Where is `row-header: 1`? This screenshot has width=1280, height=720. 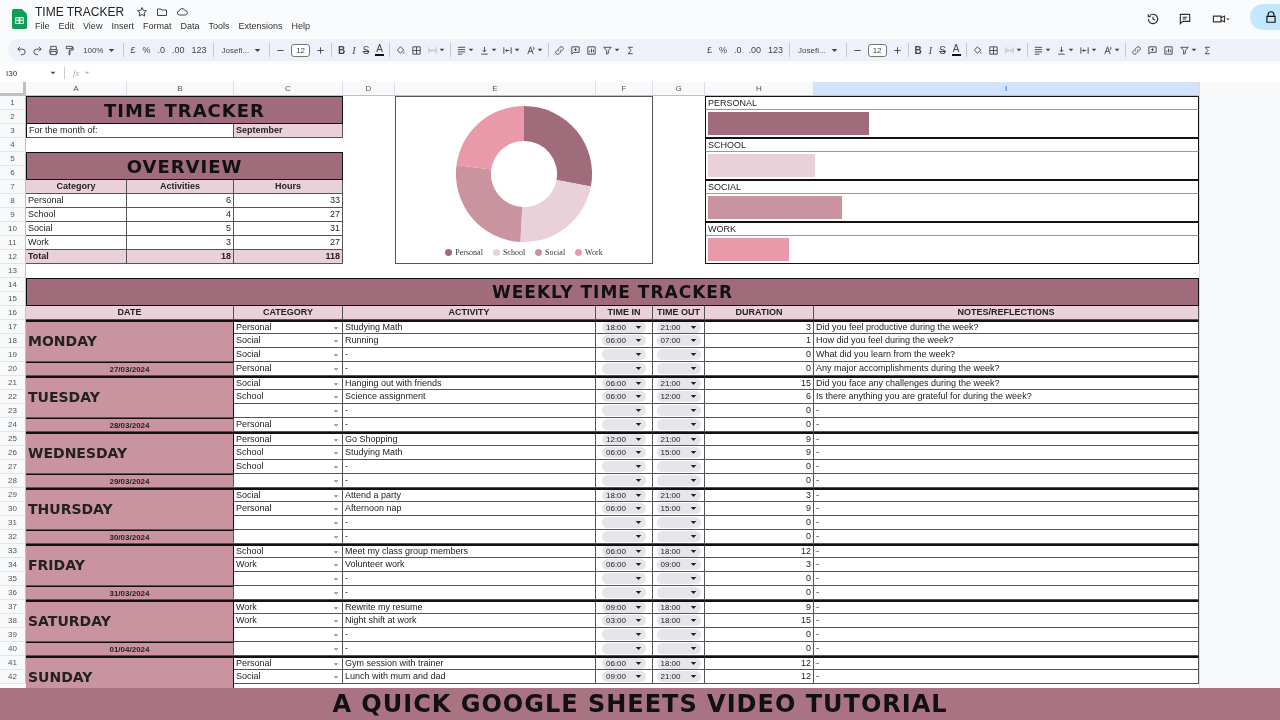 row-header: 1 is located at coordinates (13, 103).